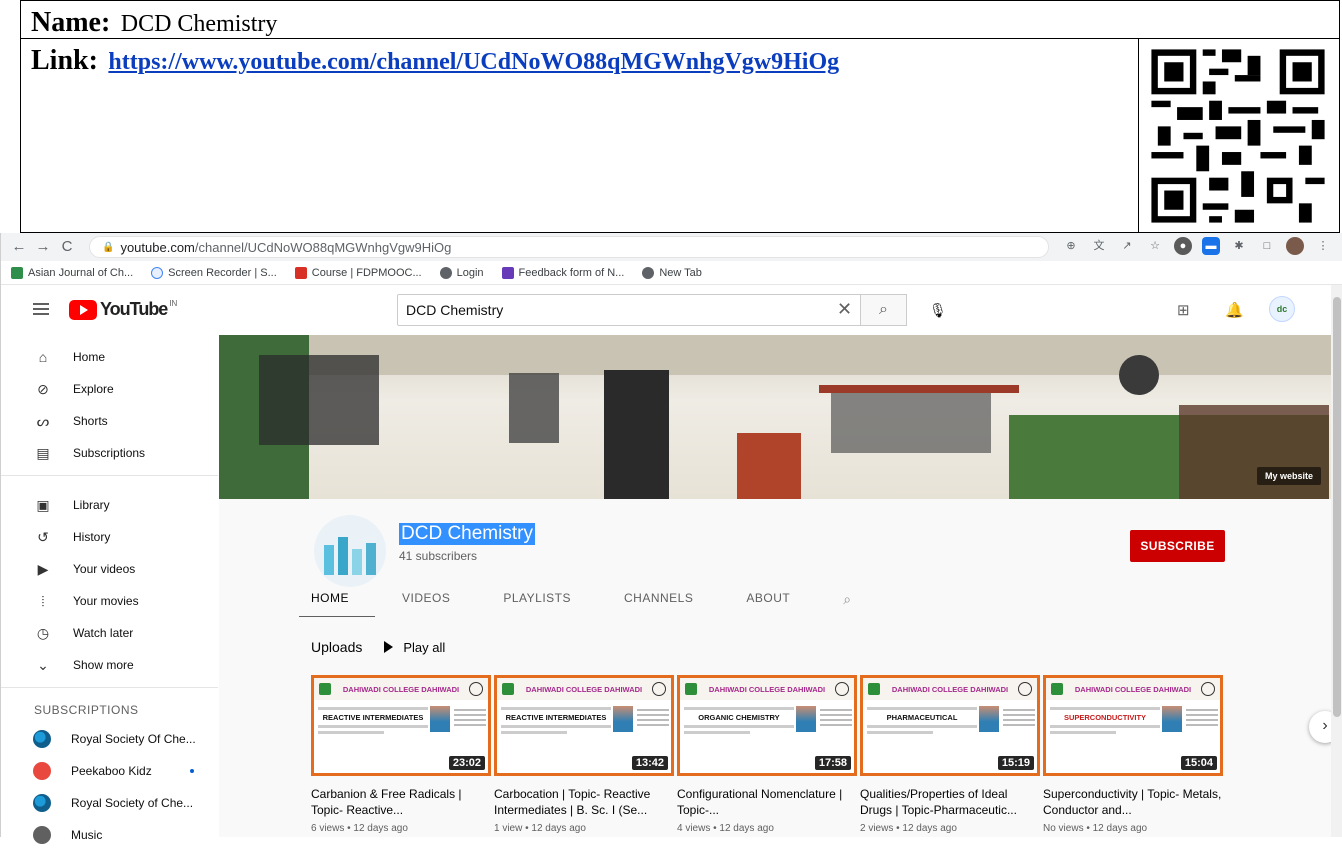  What do you see at coordinates (1183, 246) in the screenshot?
I see `extension-circle-icon: ●` at bounding box center [1183, 246].